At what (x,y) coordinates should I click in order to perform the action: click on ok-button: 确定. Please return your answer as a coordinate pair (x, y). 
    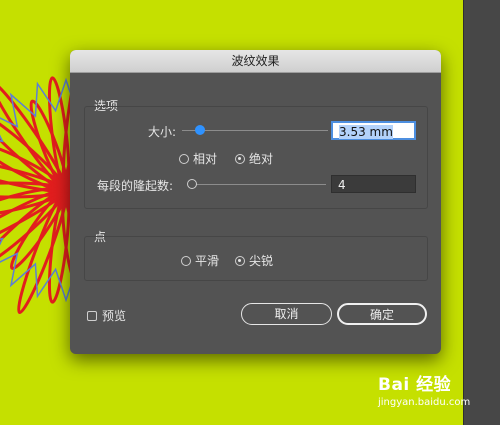
    Looking at the image, I should click on (382, 314).